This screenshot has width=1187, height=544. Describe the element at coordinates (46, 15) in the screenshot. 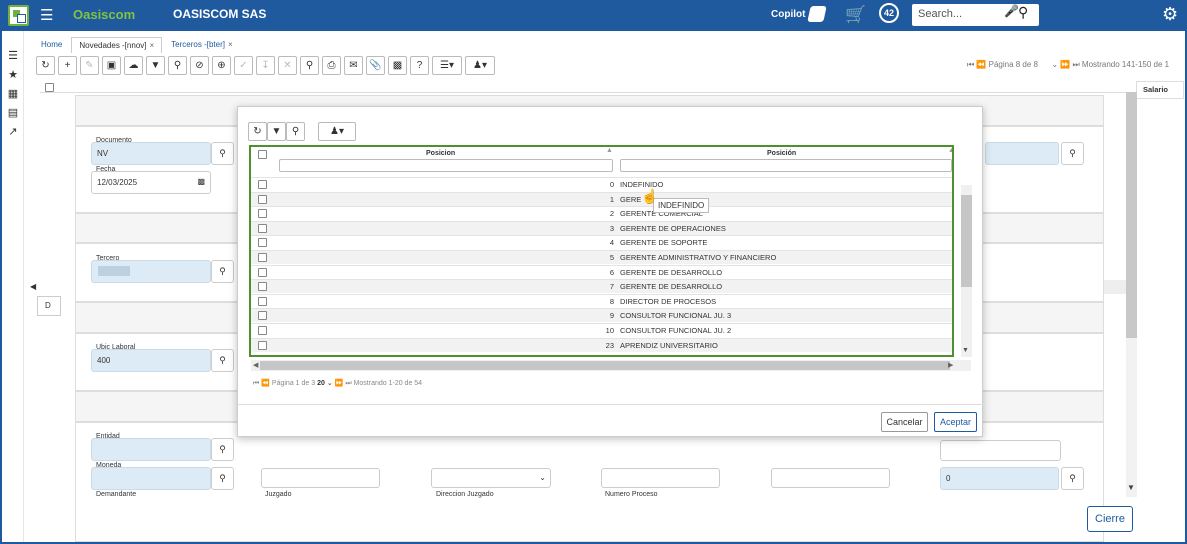

I see `menu-icon: ☰` at that location.